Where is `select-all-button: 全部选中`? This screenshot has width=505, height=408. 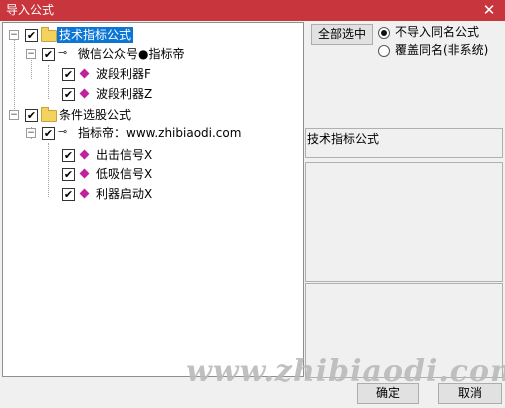
select-all-button: 全部选中 is located at coordinates (342, 34).